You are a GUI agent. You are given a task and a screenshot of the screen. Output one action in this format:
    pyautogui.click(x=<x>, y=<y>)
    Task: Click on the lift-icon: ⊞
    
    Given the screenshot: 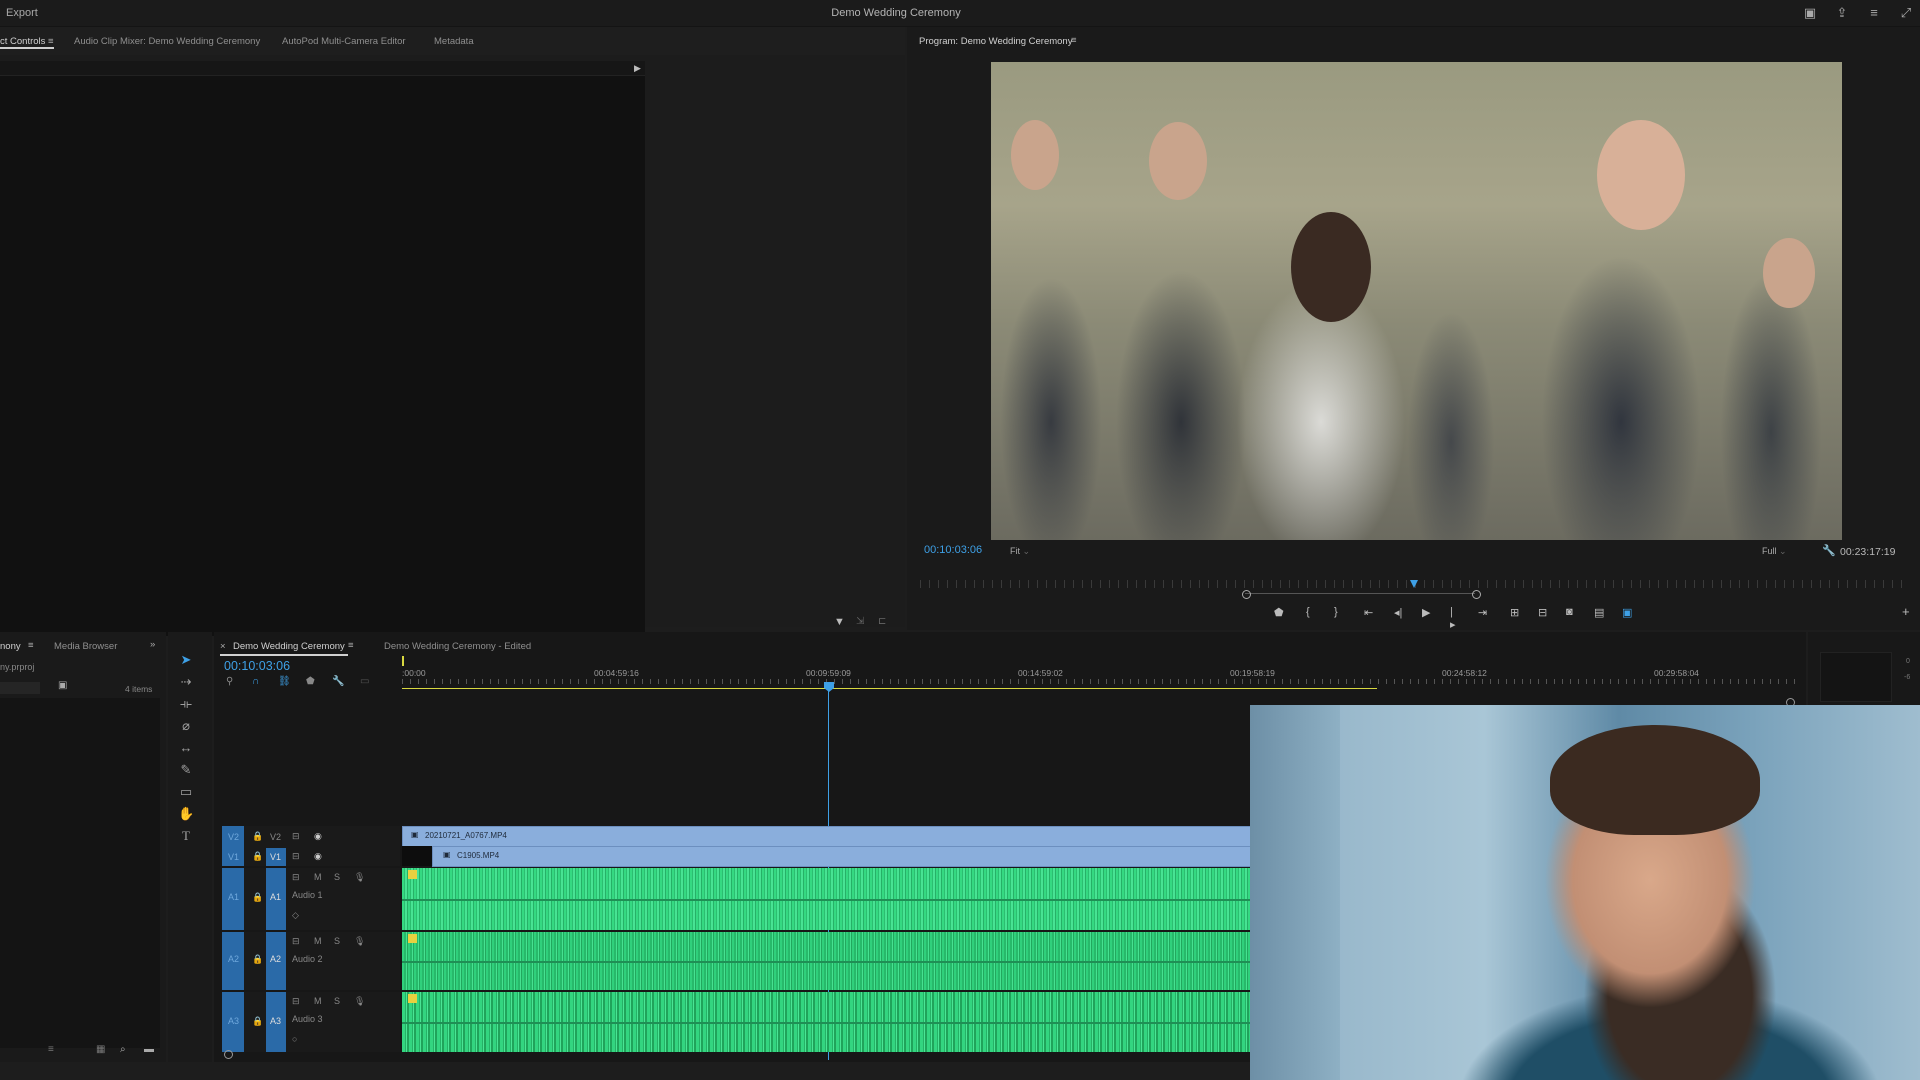 What is the action you would take?
    pyautogui.click(x=1514, y=612)
    